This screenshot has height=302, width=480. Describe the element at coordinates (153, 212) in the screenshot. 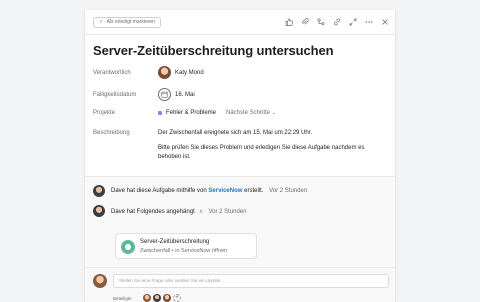

I see `activity-text: Dave hat Folgendes angehängt` at that location.